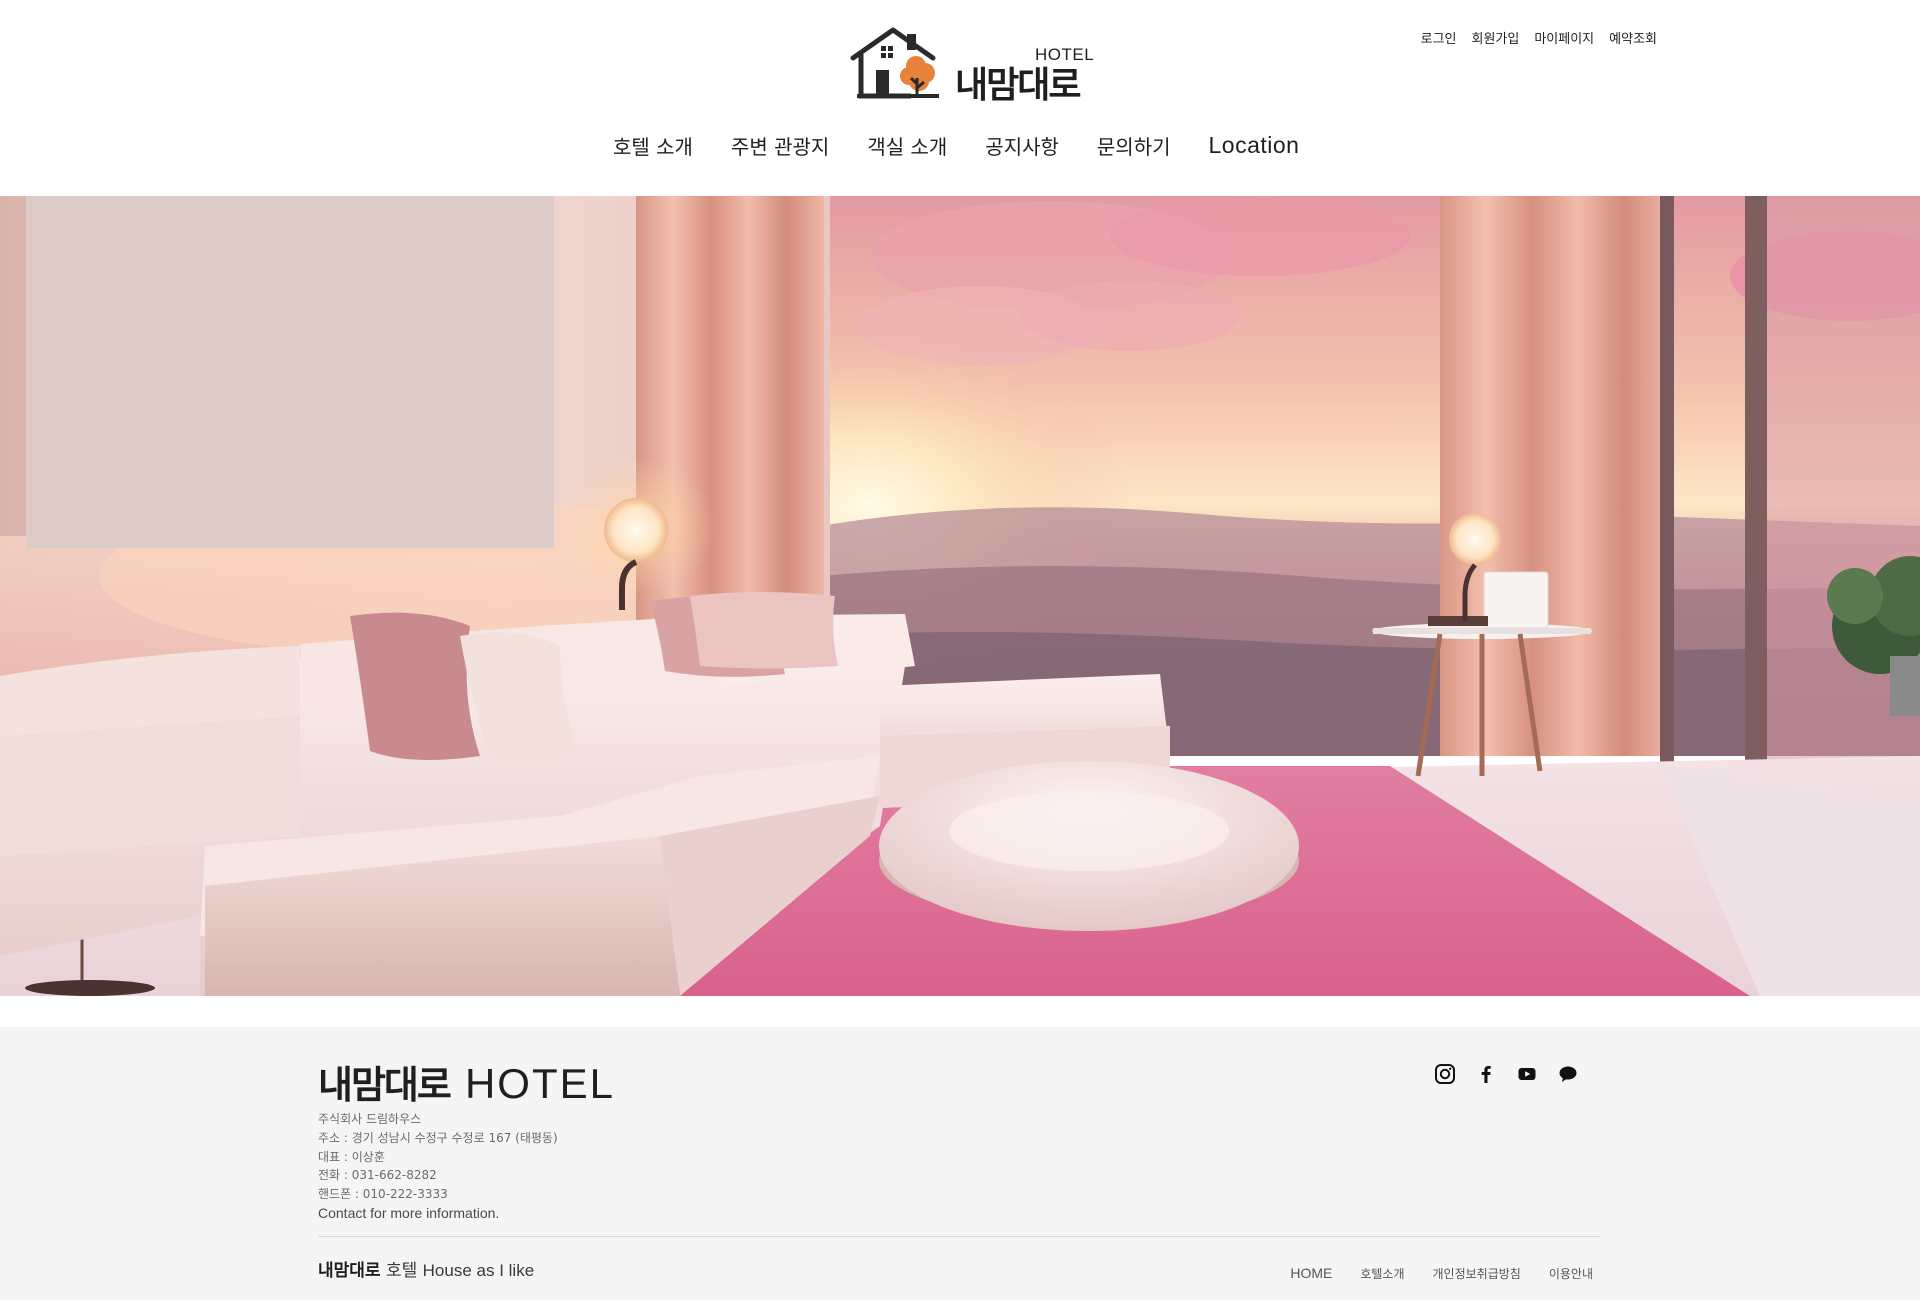 This screenshot has height=1300, width=1920. I want to click on footer-brand: 내맘대로 HOTEL, so click(466, 1081).